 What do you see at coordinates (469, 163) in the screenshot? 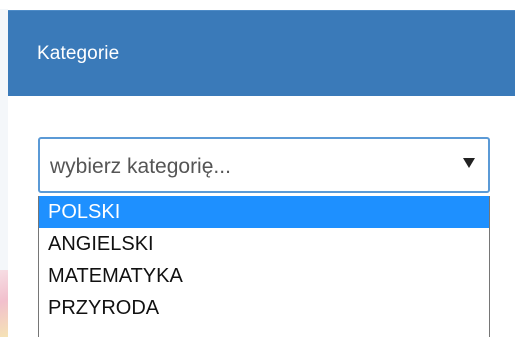
I see `caret-down-icon` at bounding box center [469, 163].